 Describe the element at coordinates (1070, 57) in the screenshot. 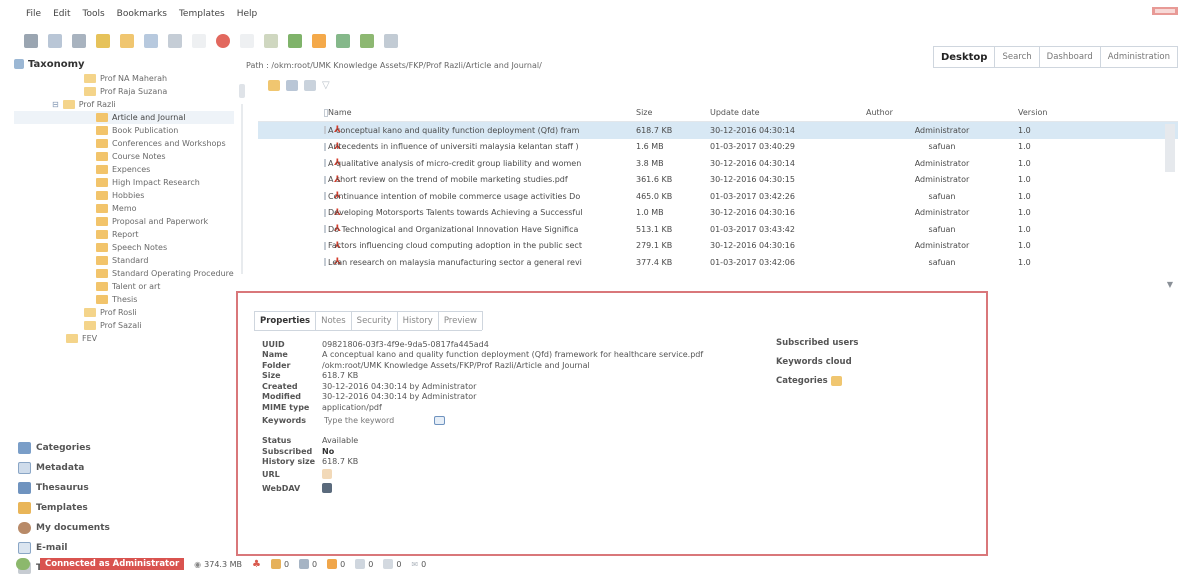

I see `tab-dashboard: Dashboard` at that location.